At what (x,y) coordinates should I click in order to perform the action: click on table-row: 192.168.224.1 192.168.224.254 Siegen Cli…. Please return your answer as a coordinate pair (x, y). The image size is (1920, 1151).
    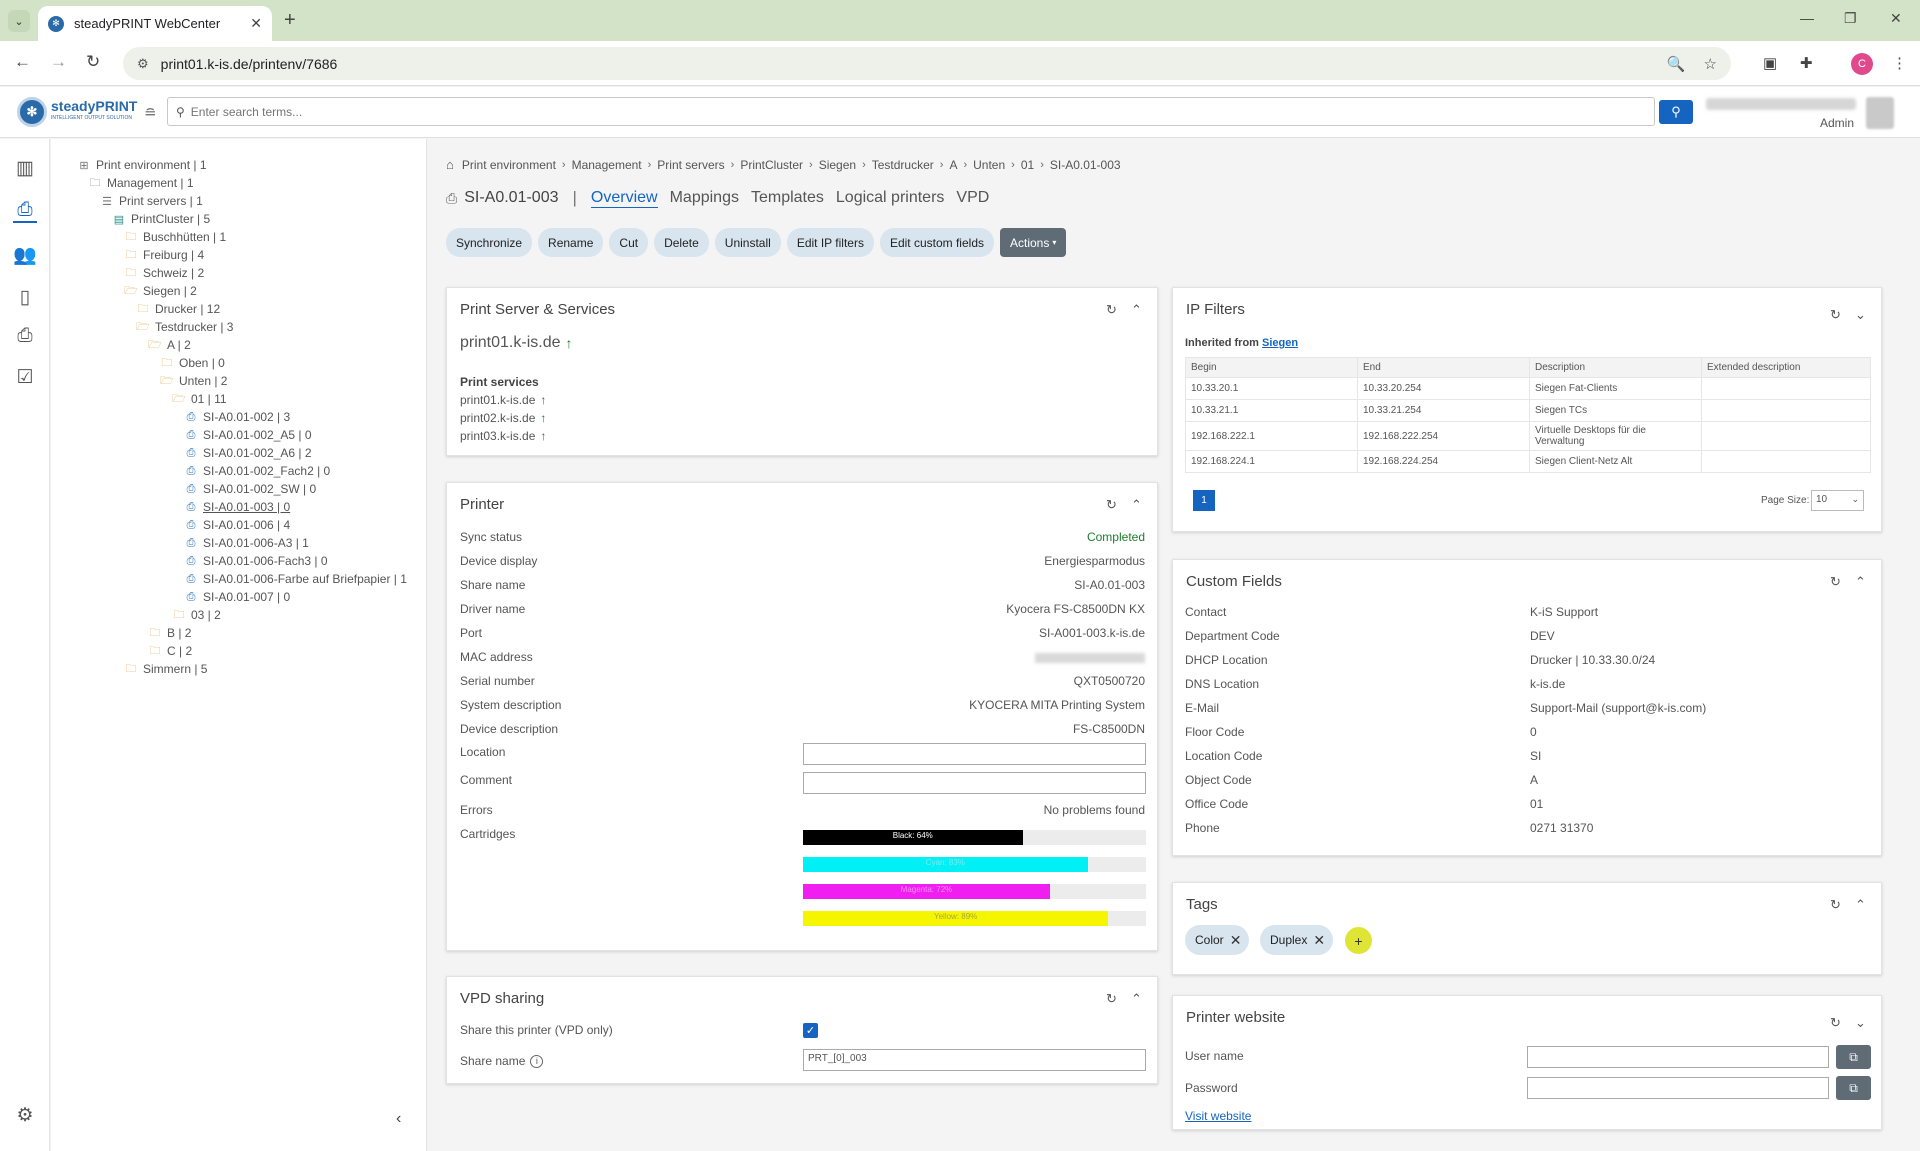
    Looking at the image, I should click on (1528, 461).